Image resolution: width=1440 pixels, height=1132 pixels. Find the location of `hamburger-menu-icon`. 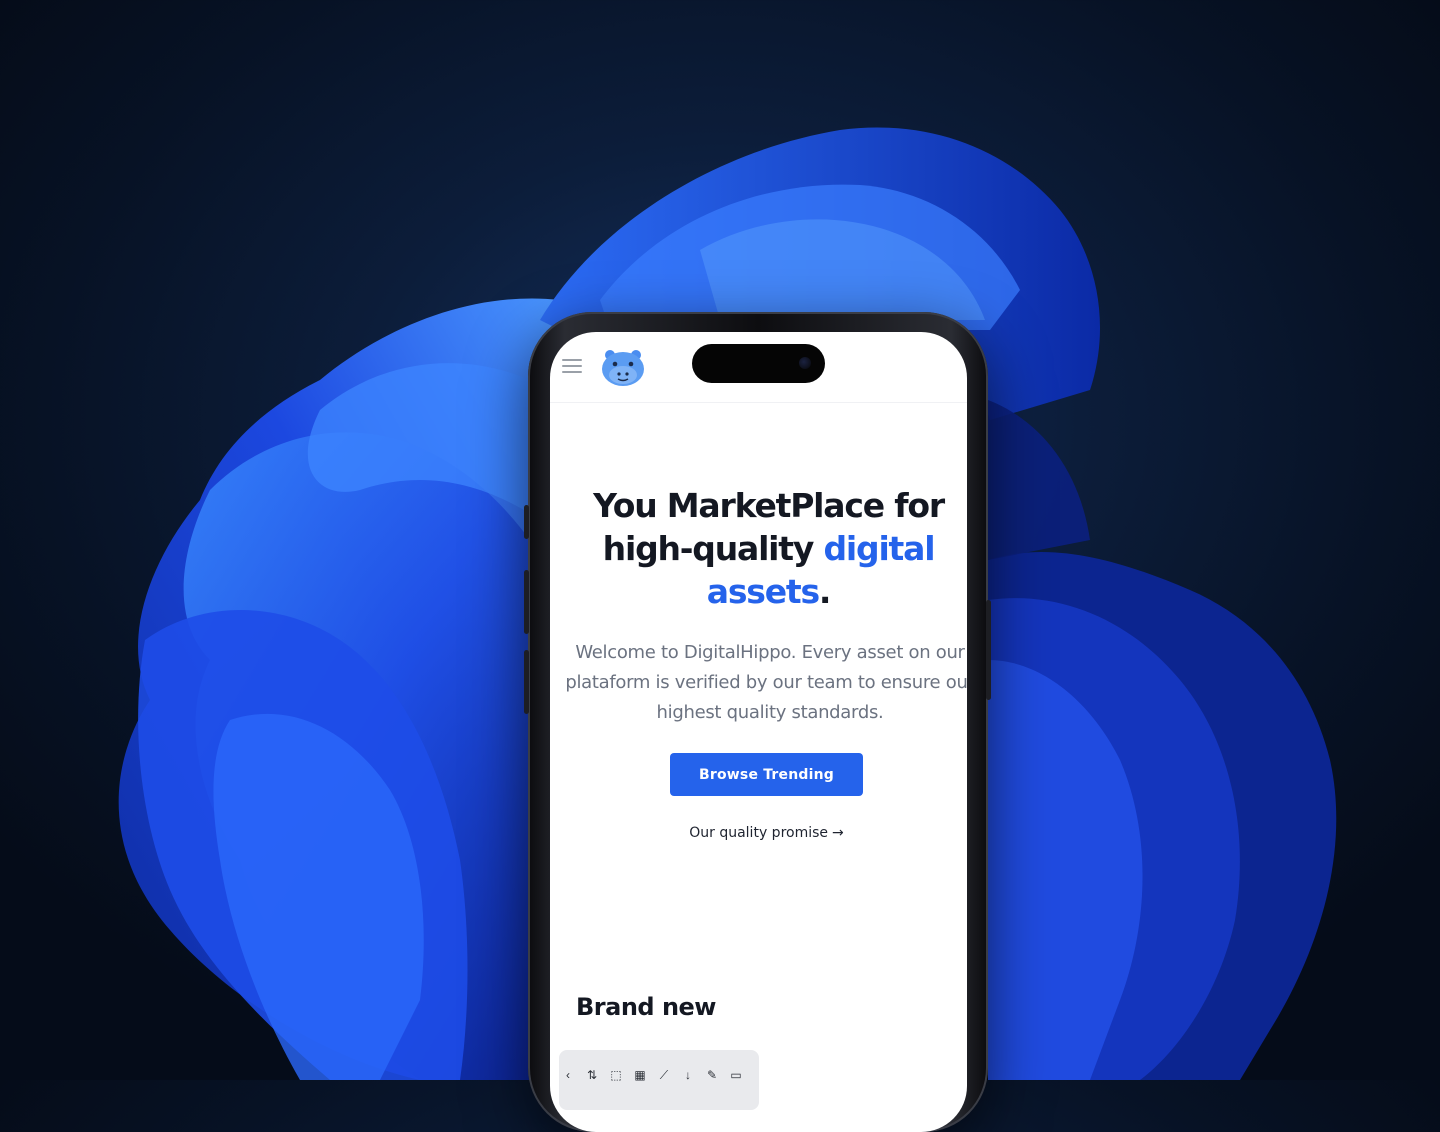

hamburger-menu-icon is located at coordinates (572, 367).